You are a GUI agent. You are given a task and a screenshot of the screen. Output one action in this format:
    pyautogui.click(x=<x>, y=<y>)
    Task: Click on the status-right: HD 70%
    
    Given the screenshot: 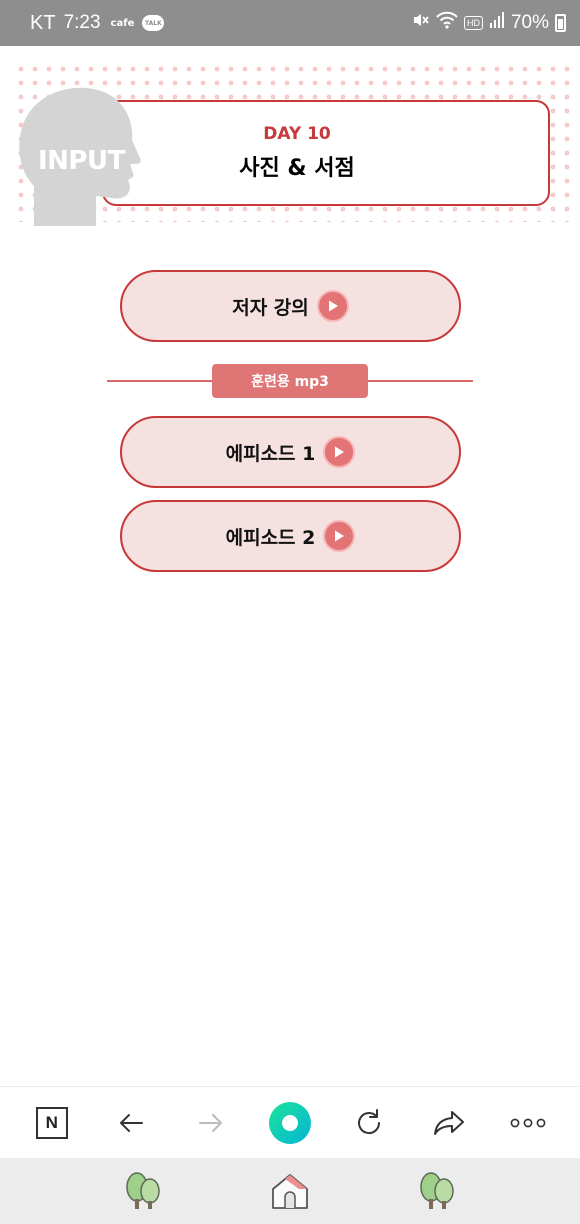 What is the action you would take?
    pyautogui.click(x=489, y=23)
    